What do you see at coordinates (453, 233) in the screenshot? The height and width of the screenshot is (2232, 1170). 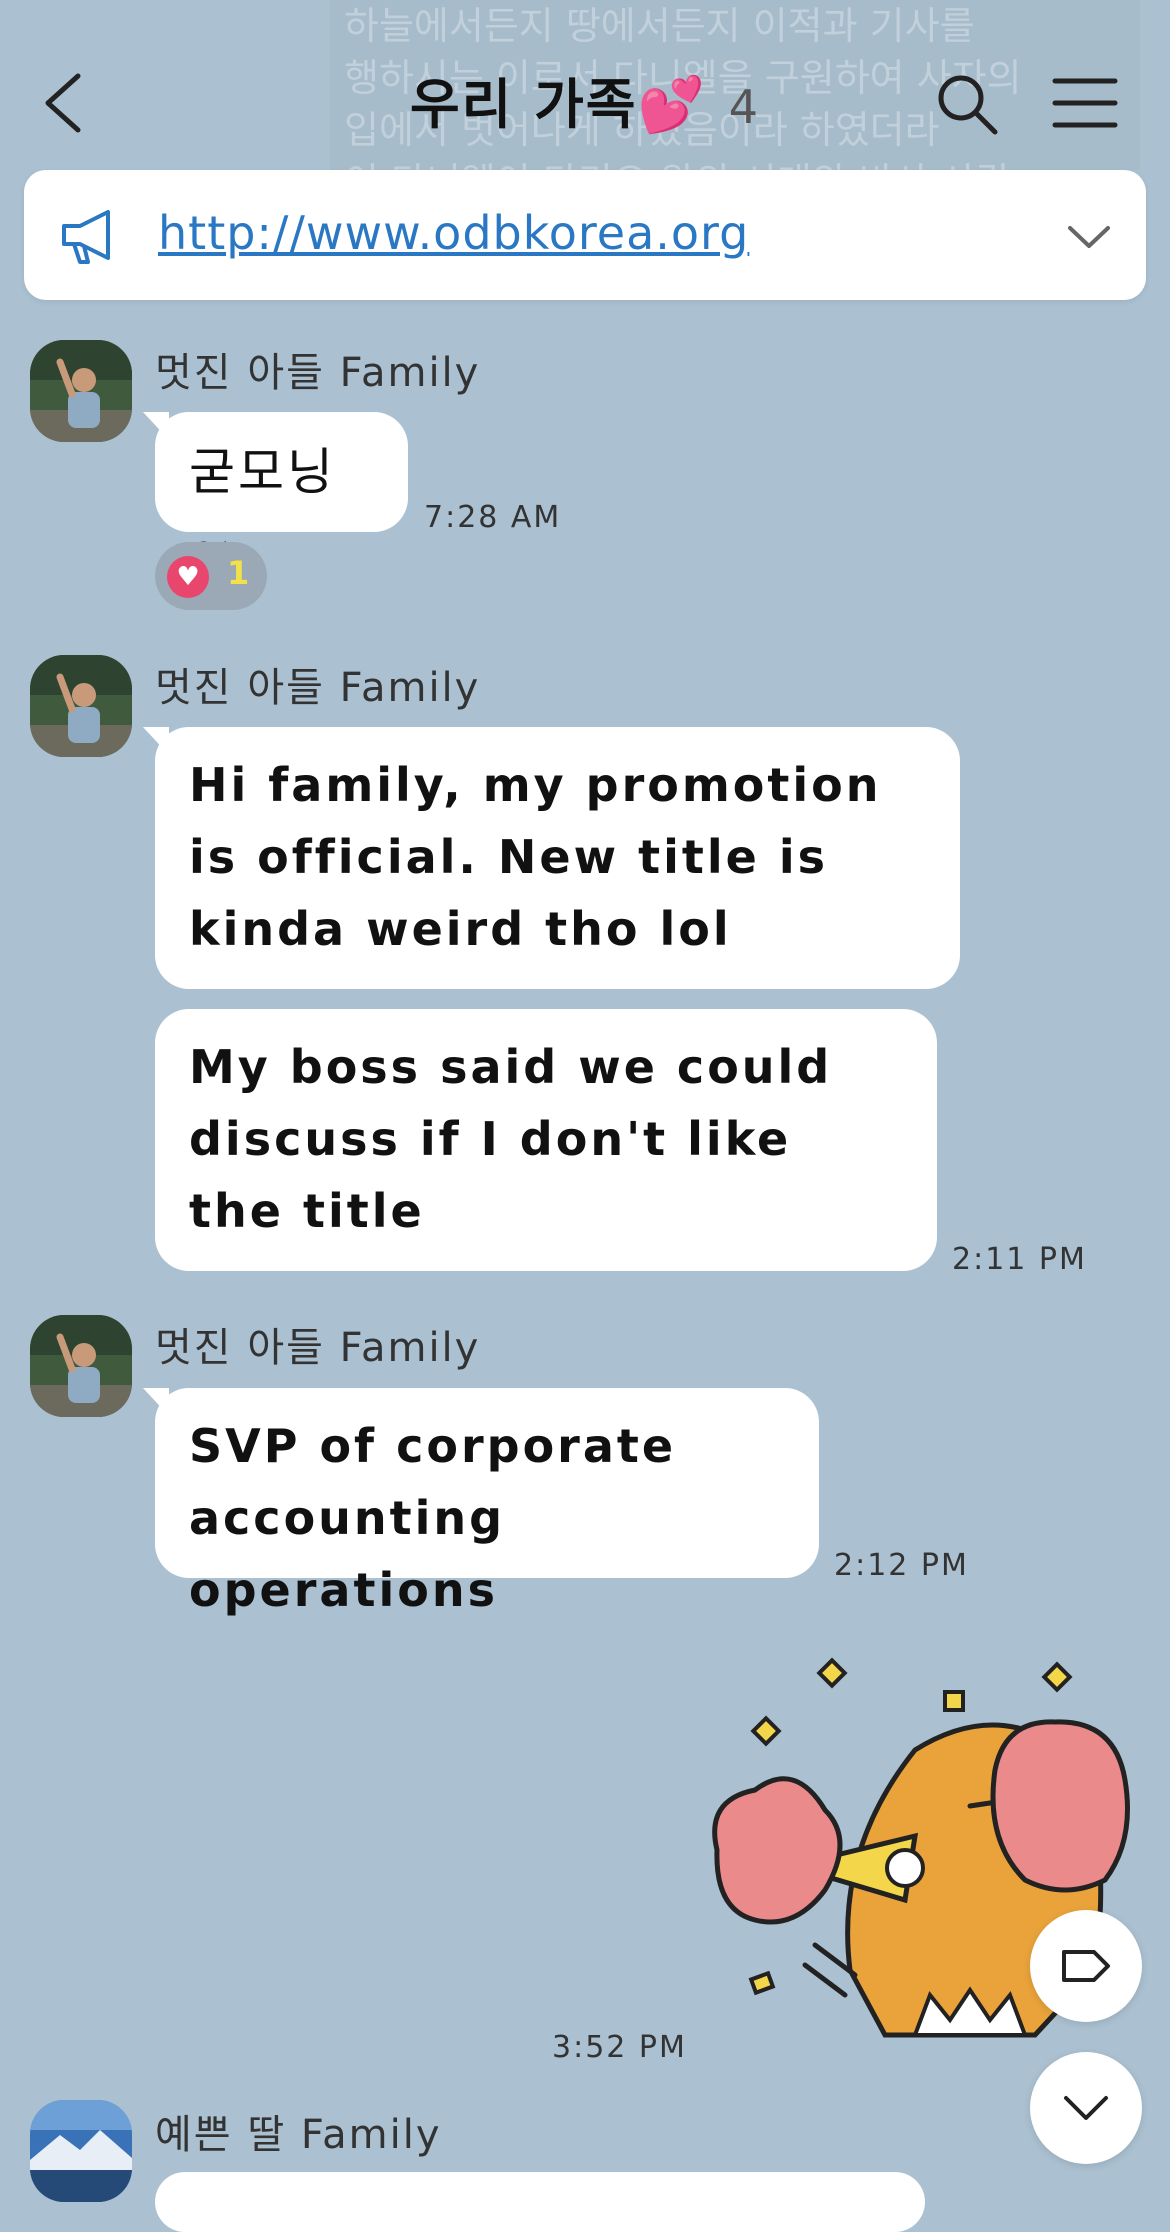 I see `notice-link: http://www.odbkorea.org` at bounding box center [453, 233].